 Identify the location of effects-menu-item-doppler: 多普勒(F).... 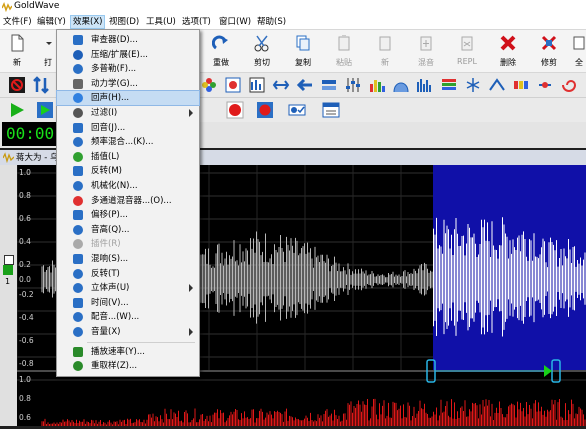
(128, 69).